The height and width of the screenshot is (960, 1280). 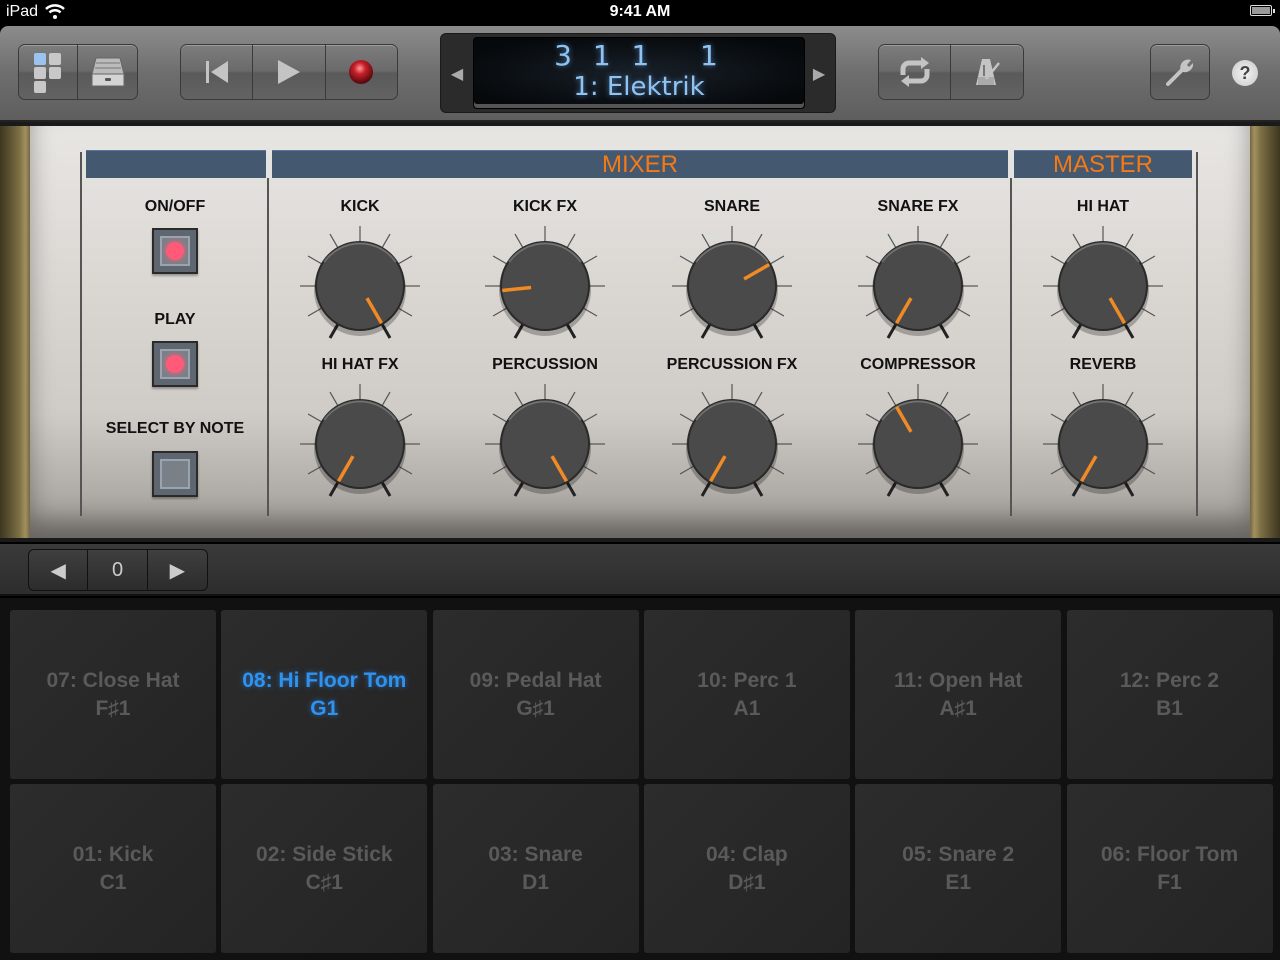 I want to click on knob-snare-fx, so click(x=918, y=286).